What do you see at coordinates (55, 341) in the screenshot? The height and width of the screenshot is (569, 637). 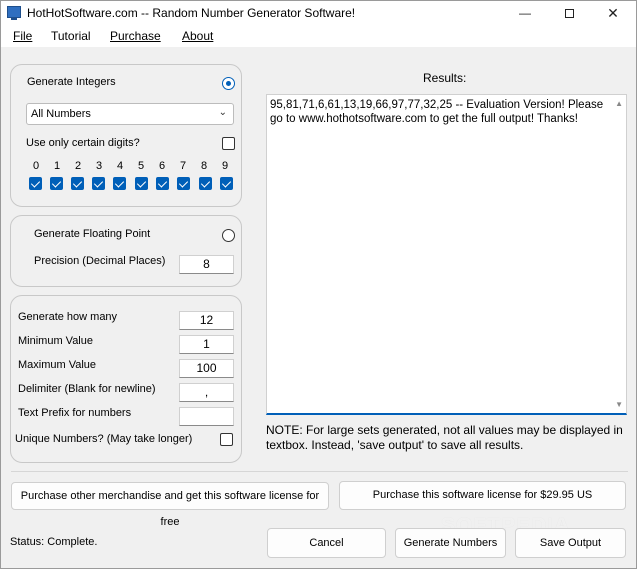 I see `min-value-label: Minimum Value` at bounding box center [55, 341].